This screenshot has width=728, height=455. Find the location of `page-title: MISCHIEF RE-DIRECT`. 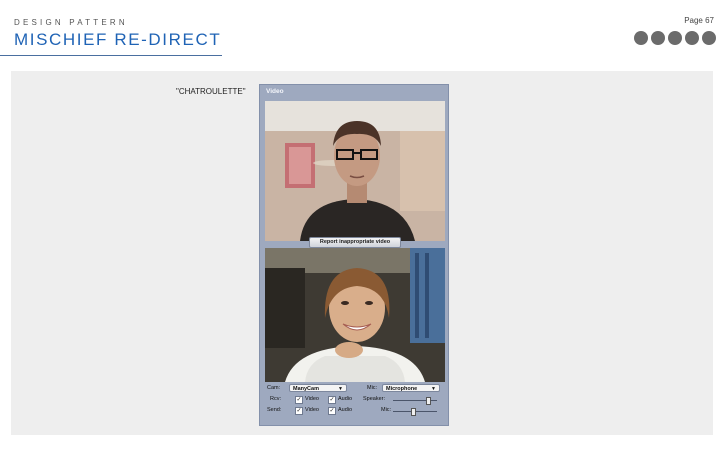

page-title: MISCHIEF RE-DIRECT is located at coordinates (118, 39).